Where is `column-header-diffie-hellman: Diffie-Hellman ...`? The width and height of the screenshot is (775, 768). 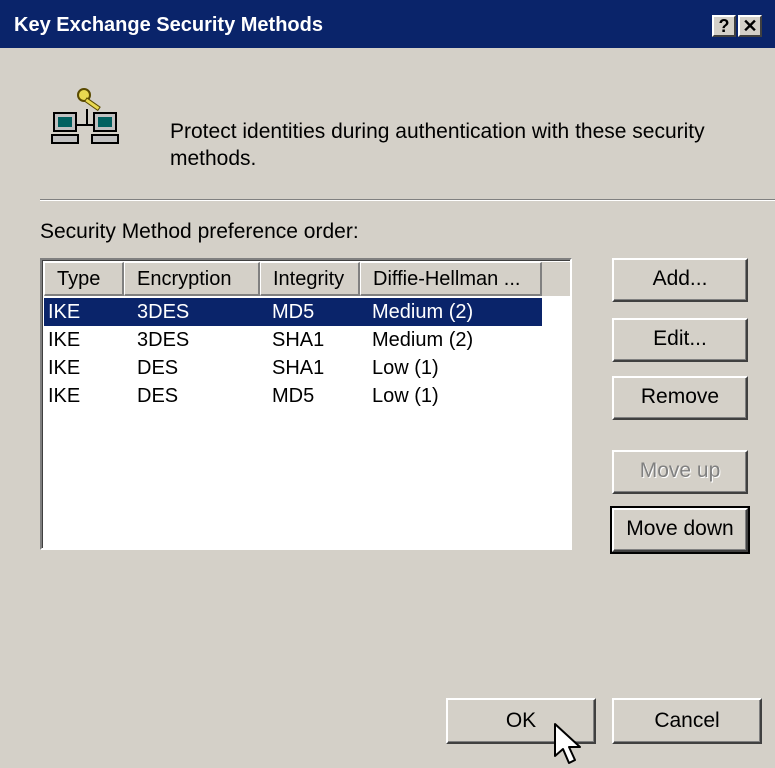
column-header-diffie-hellman: Diffie-Hellman ... is located at coordinates (451, 279).